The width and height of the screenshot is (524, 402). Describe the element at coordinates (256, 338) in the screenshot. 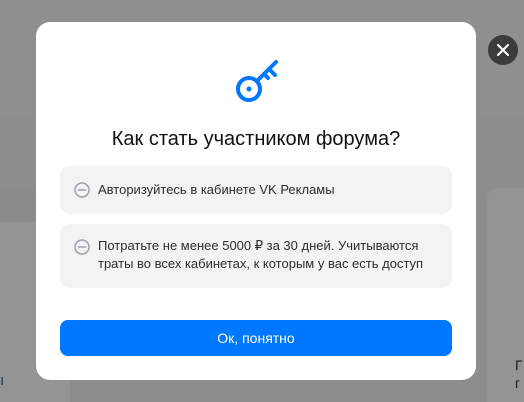

I see `ok-button: Ок, понятно` at that location.